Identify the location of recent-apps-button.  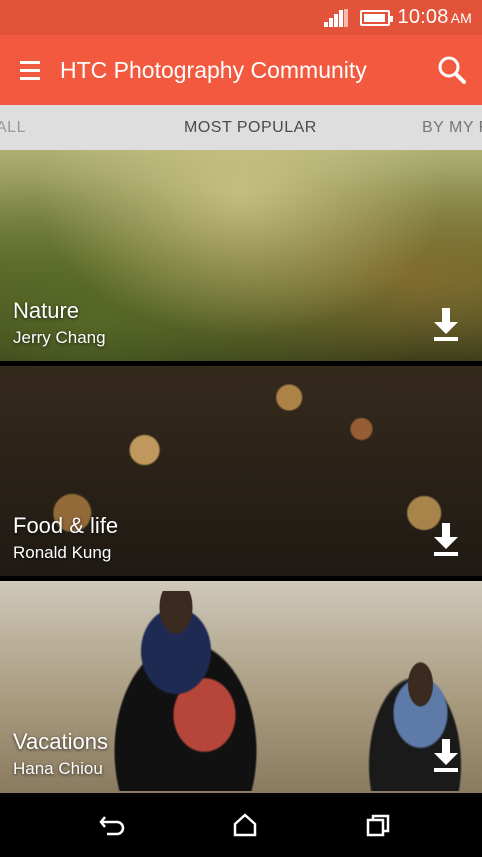
(378, 825).